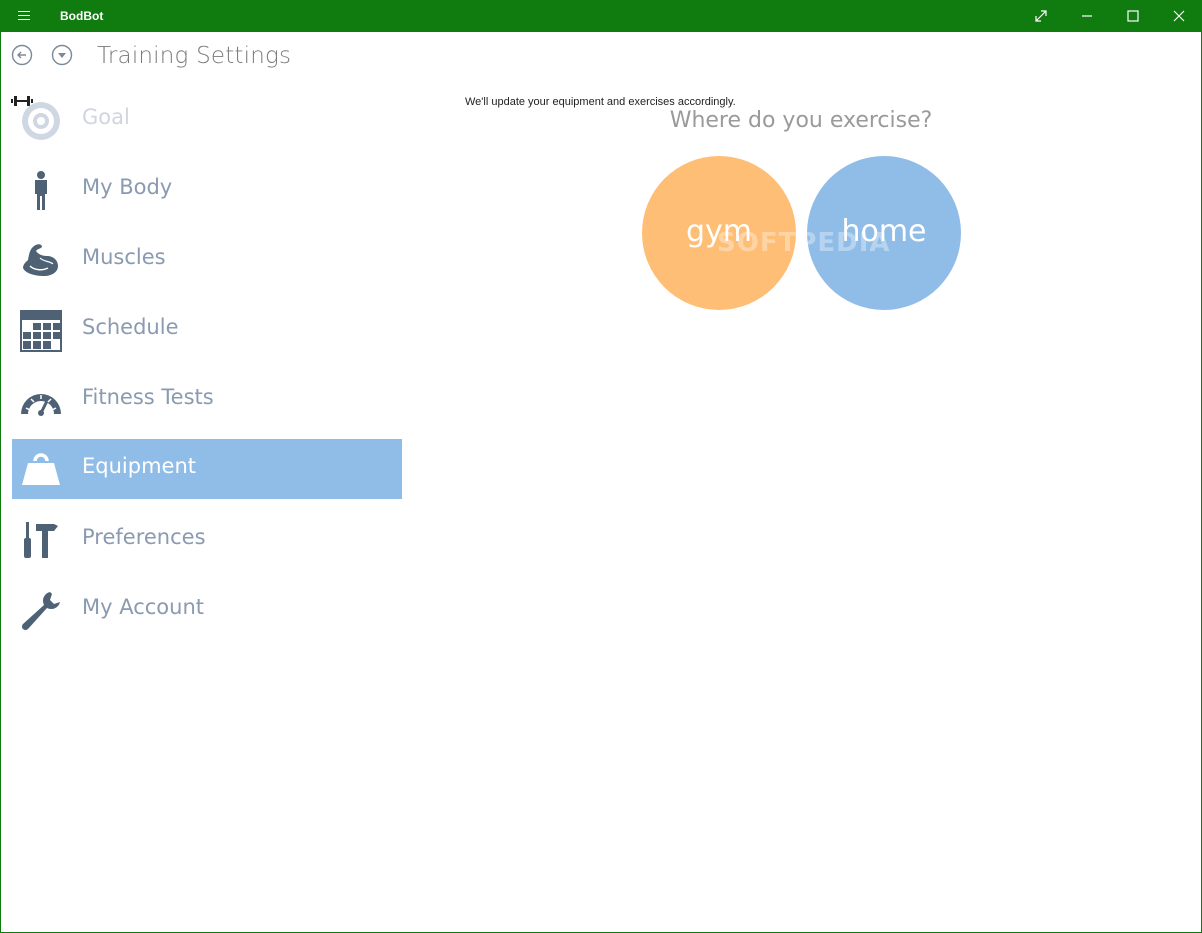  Describe the element at coordinates (41, 121) in the screenshot. I see `target-icon` at that location.